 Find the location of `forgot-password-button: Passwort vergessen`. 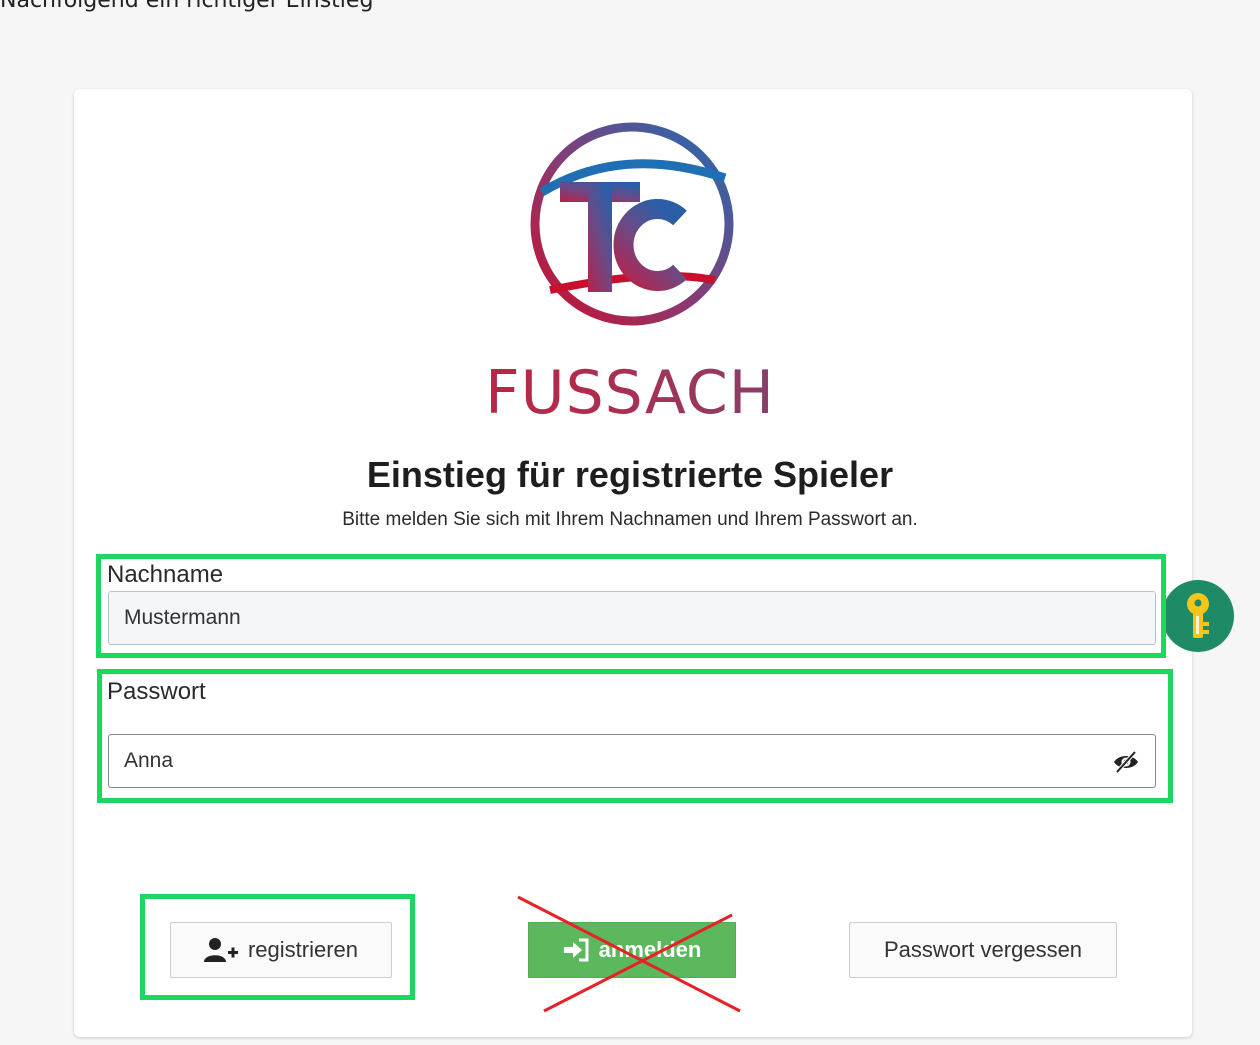

forgot-password-button: Passwort vergessen is located at coordinates (983, 950).